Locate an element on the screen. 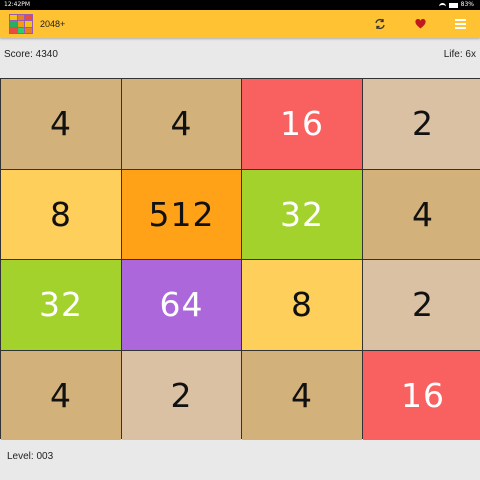  battery-level: 83% is located at coordinates (467, 4).